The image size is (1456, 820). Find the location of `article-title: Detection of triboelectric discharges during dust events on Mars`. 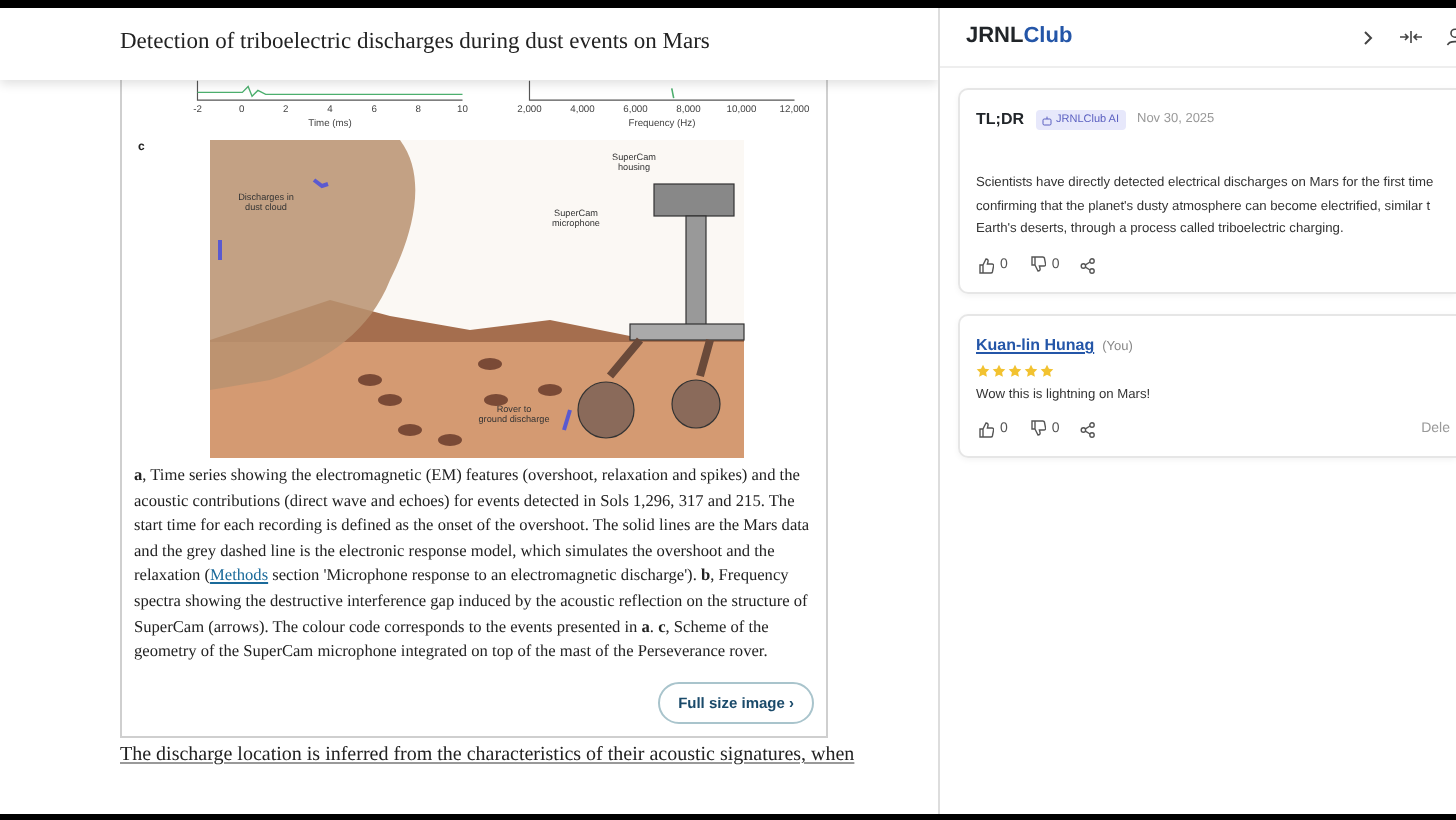

article-title: Detection of triboelectric discharges during dust events on Mars is located at coordinates (415, 44).